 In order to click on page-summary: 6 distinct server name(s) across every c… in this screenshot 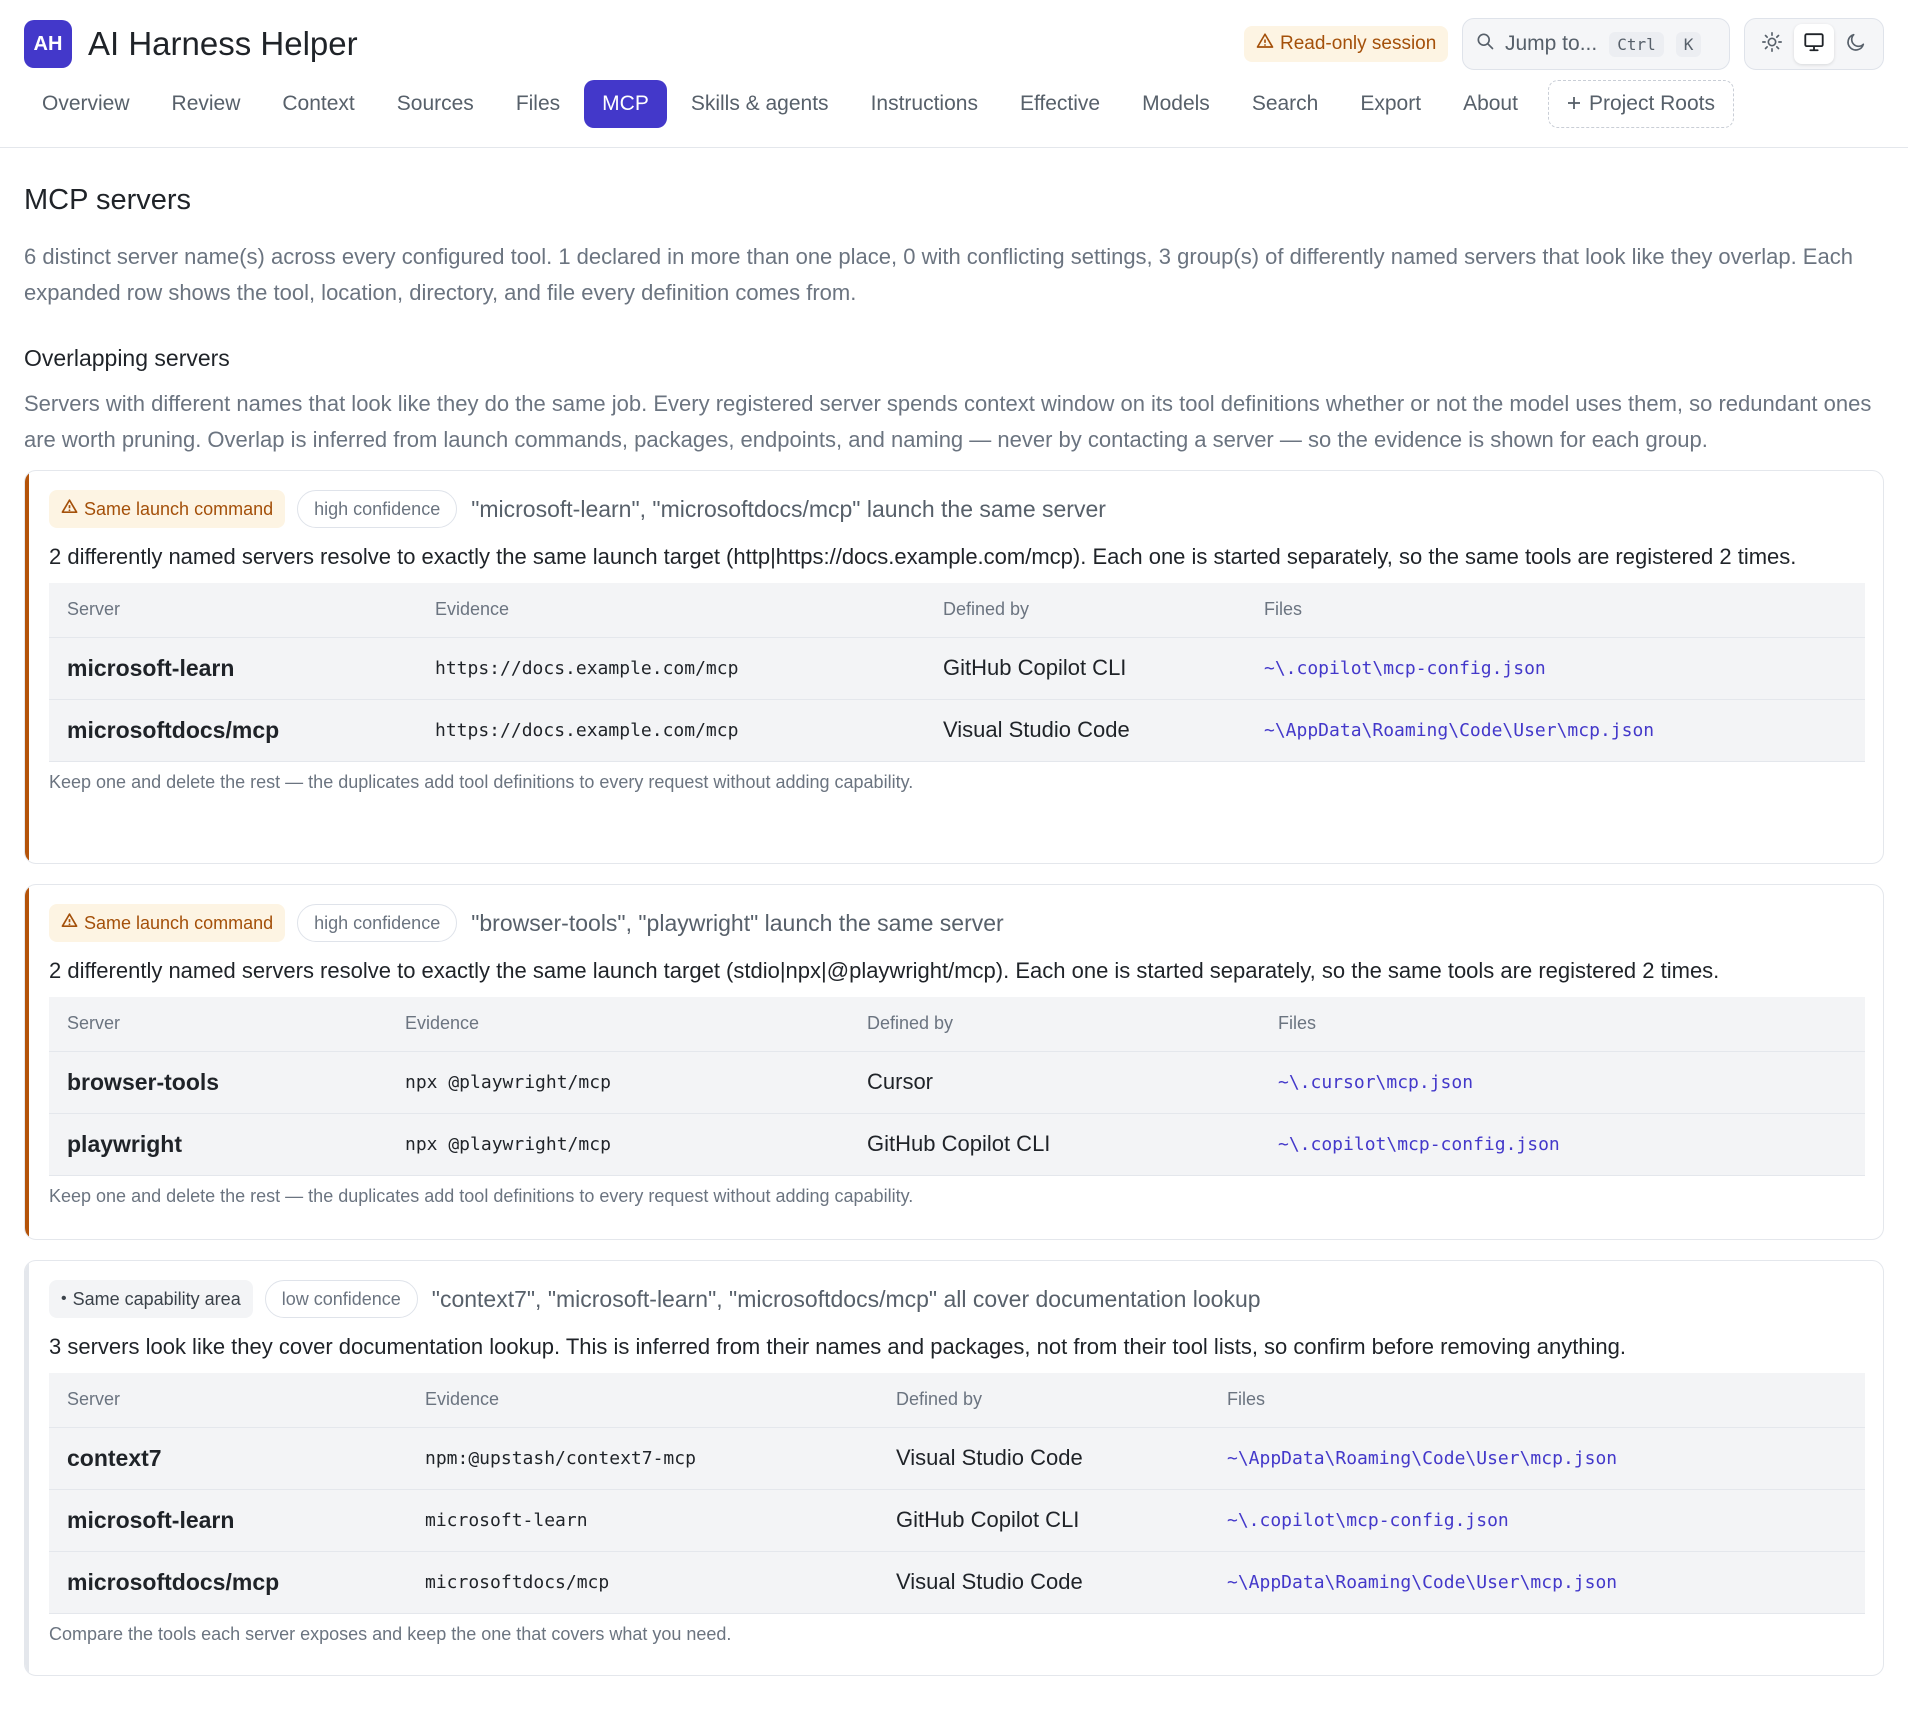, I will do `click(938, 274)`.